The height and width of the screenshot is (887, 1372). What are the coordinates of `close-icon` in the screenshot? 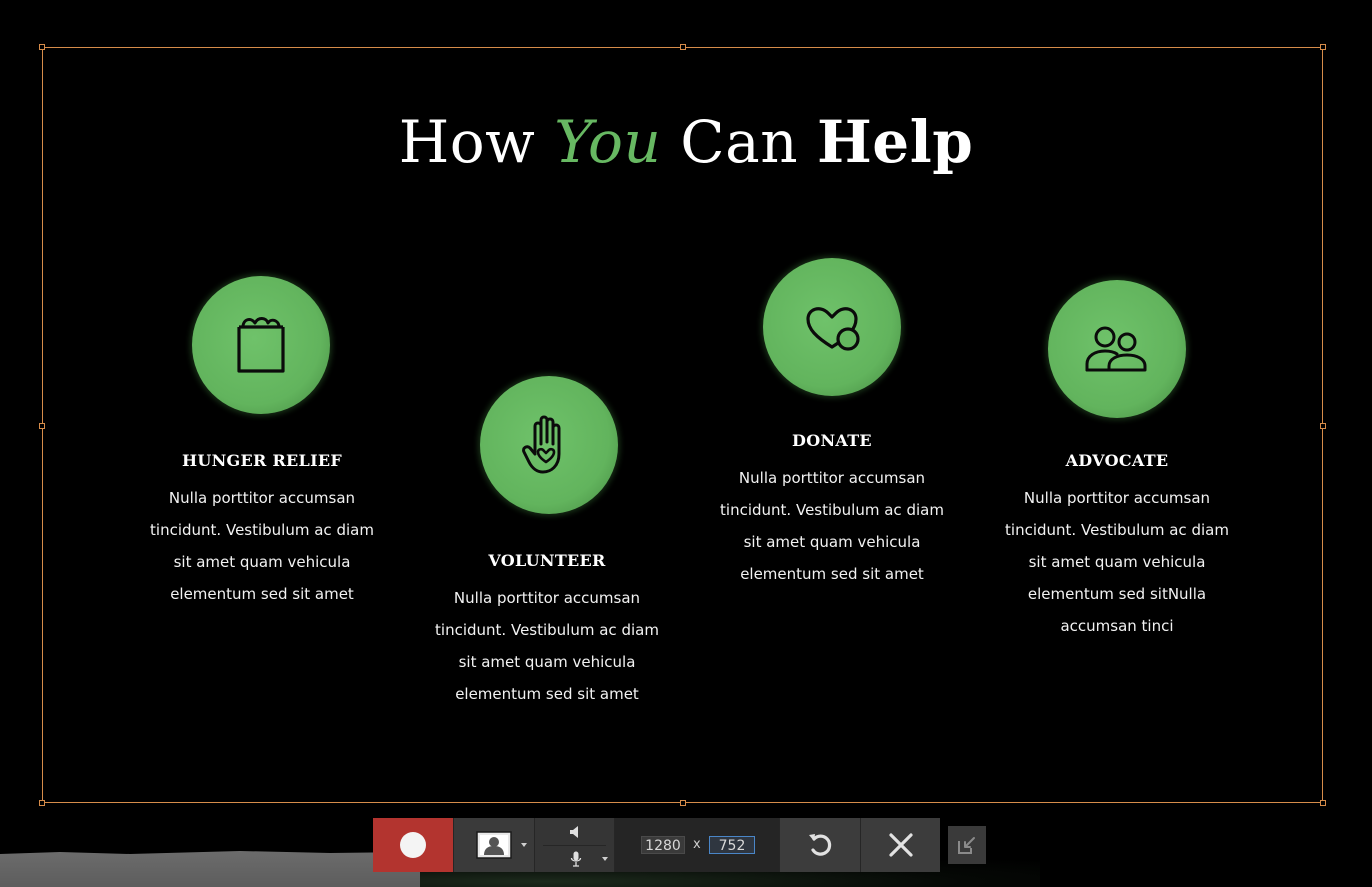 It's located at (900, 845).